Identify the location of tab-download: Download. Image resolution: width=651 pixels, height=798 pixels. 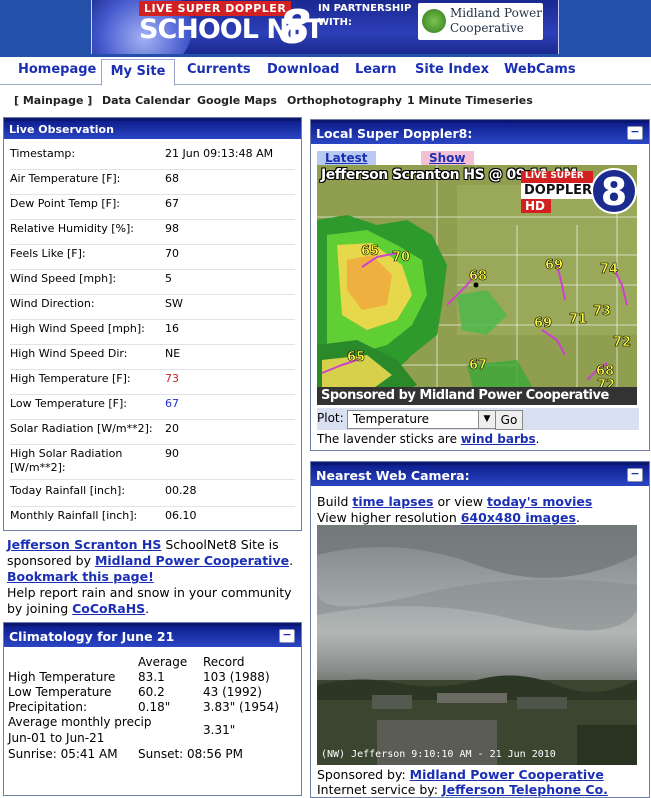
(303, 70).